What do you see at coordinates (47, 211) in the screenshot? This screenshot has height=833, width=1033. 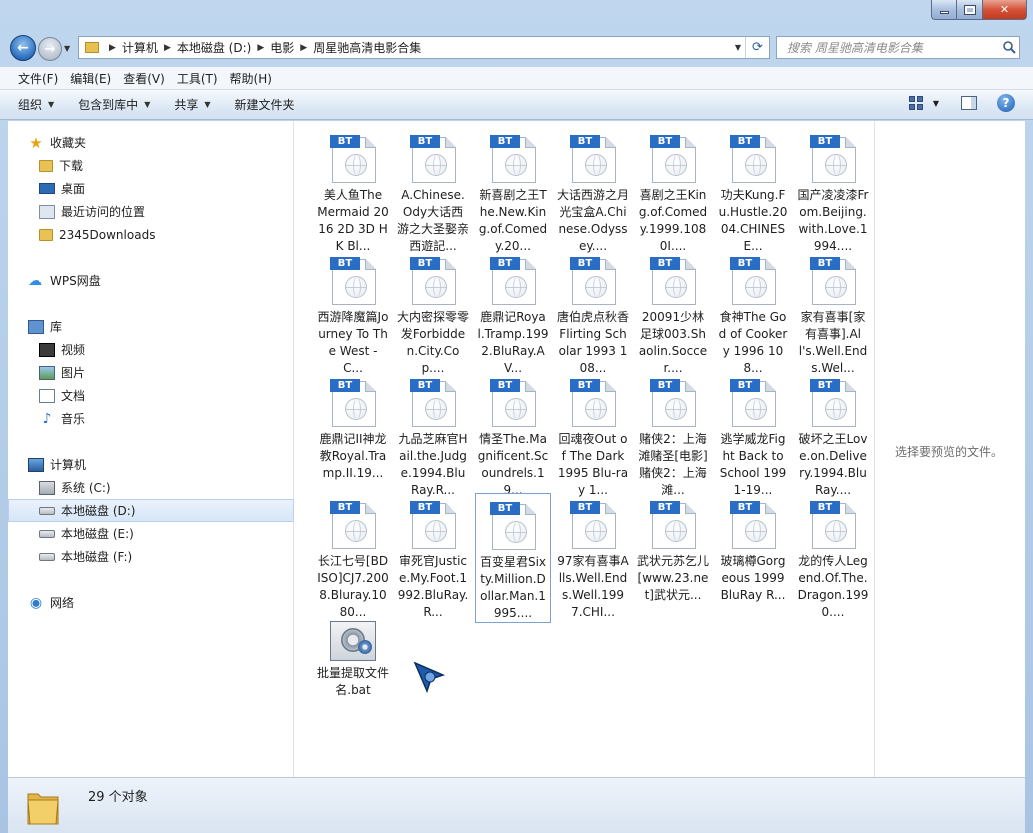 I see `recent-places-icon` at bounding box center [47, 211].